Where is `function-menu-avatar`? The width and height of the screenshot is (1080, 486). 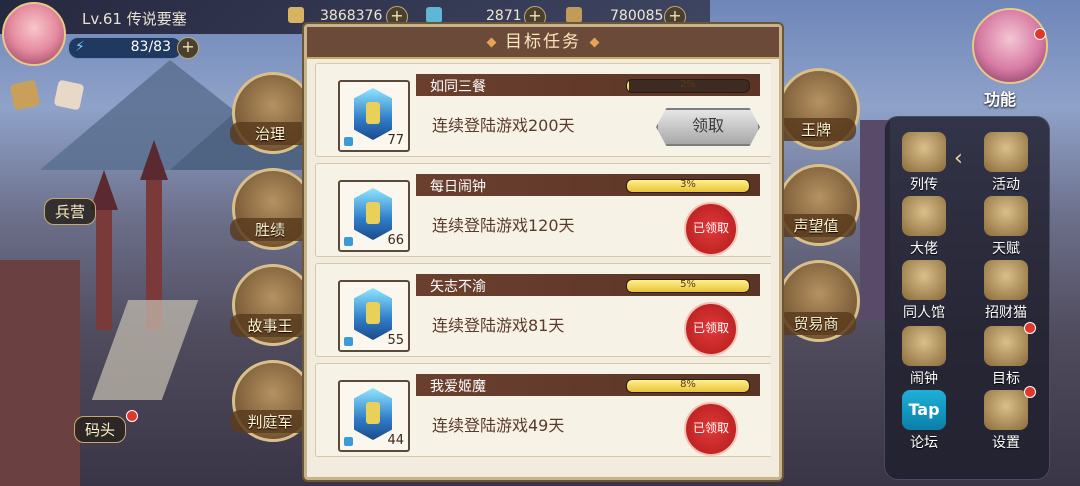 function-menu-avatar is located at coordinates (1010, 46).